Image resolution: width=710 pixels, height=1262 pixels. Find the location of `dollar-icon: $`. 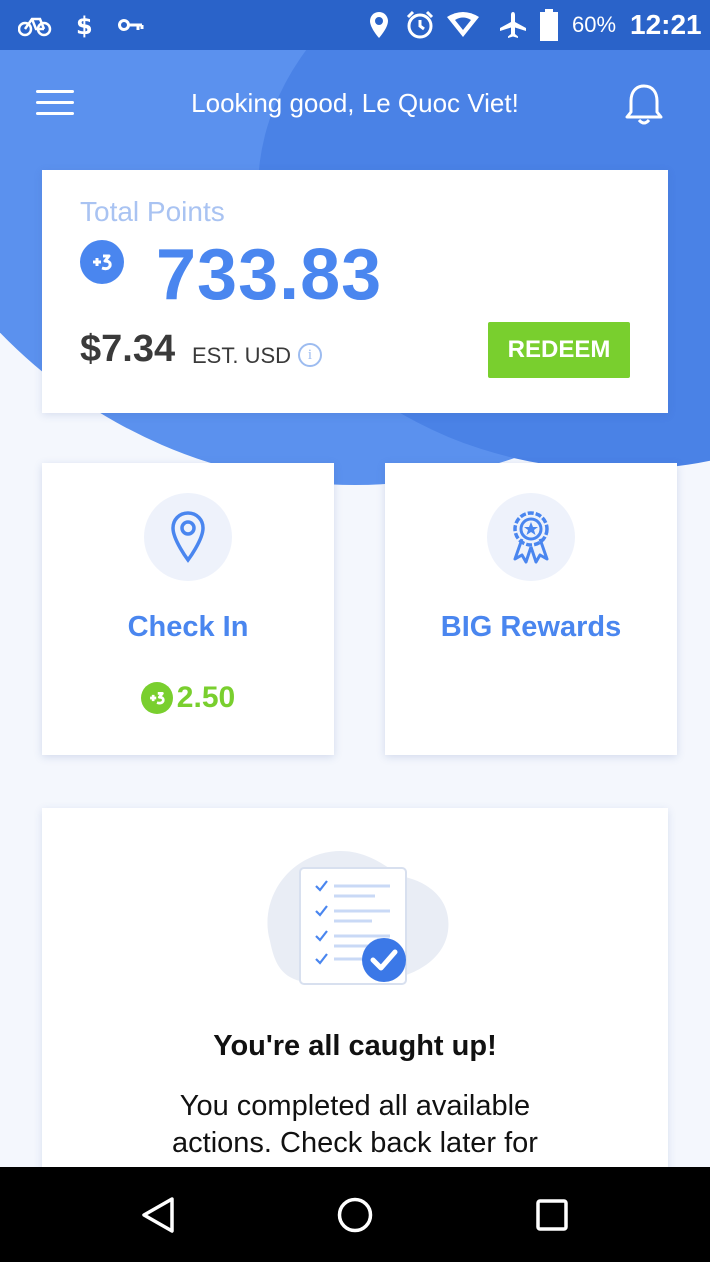

dollar-icon: $ is located at coordinates (84, 25).